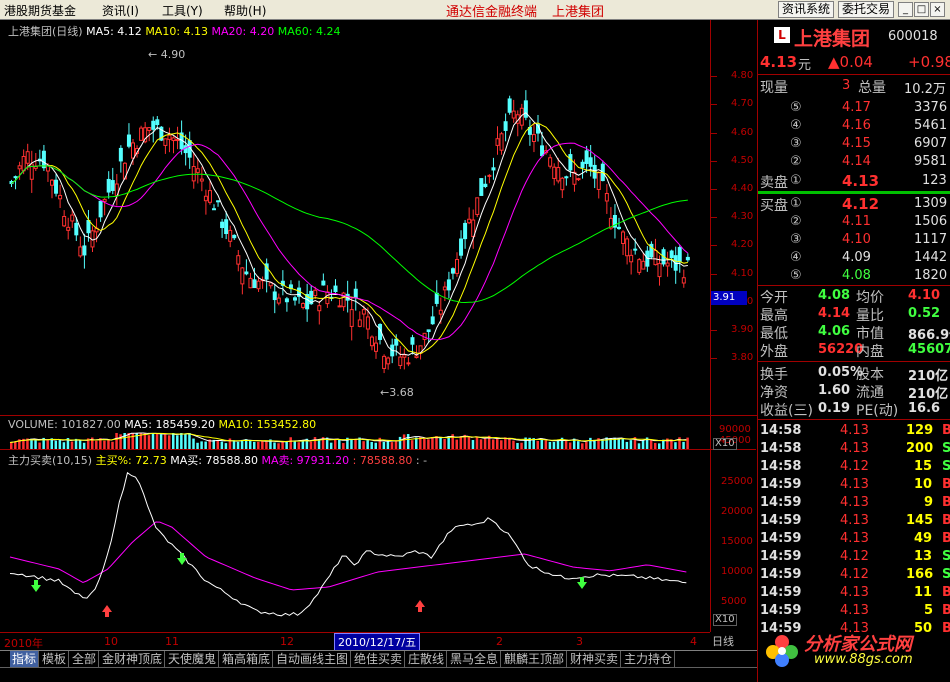 Image resolution: width=950 pixels, height=682 pixels. What do you see at coordinates (931, 161) in the screenshot?
I see `sell-level-volume: 9581` at bounding box center [931, 161].